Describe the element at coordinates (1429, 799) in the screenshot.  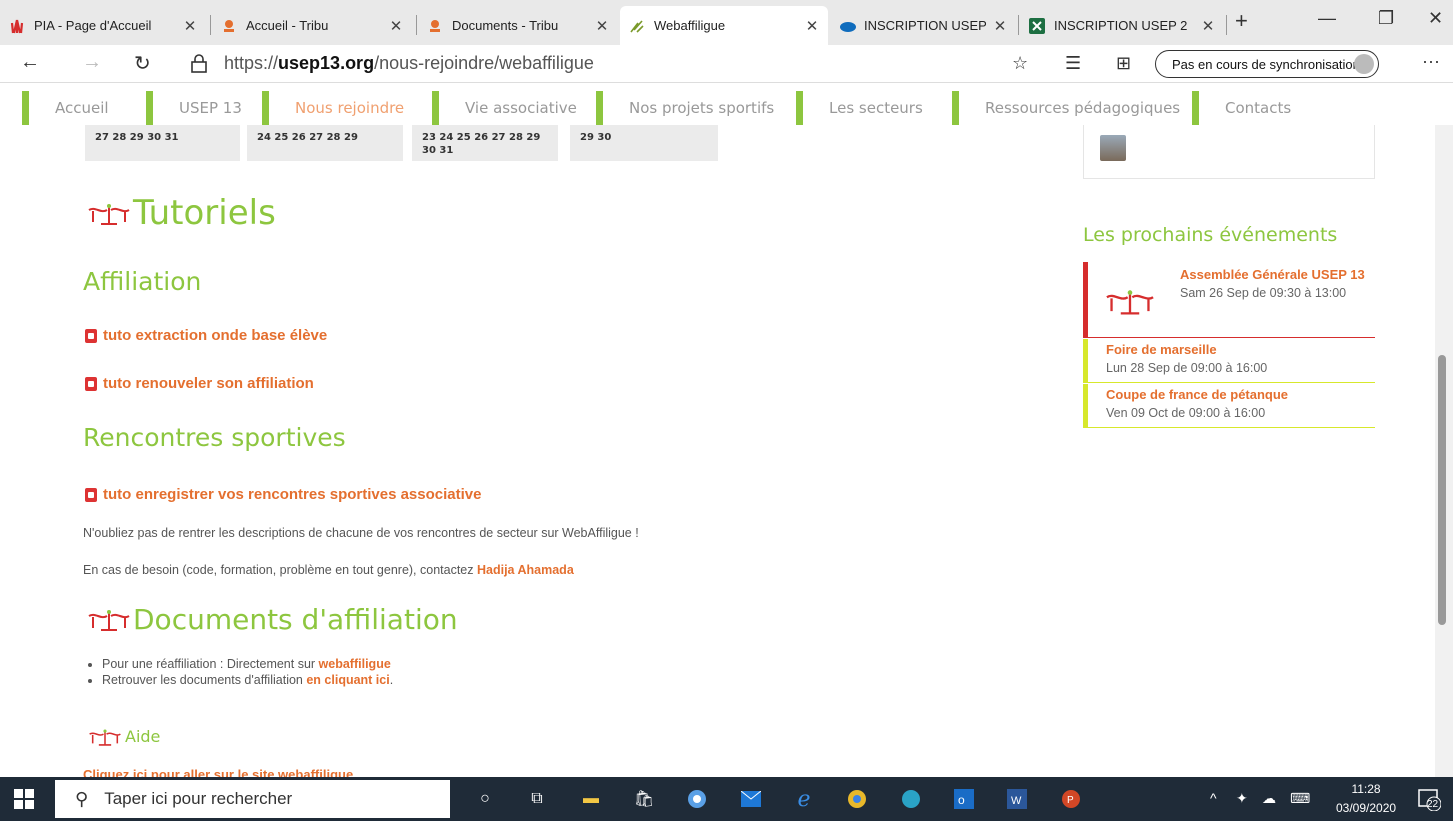
I see `notification-center-icon: 22` at that location.